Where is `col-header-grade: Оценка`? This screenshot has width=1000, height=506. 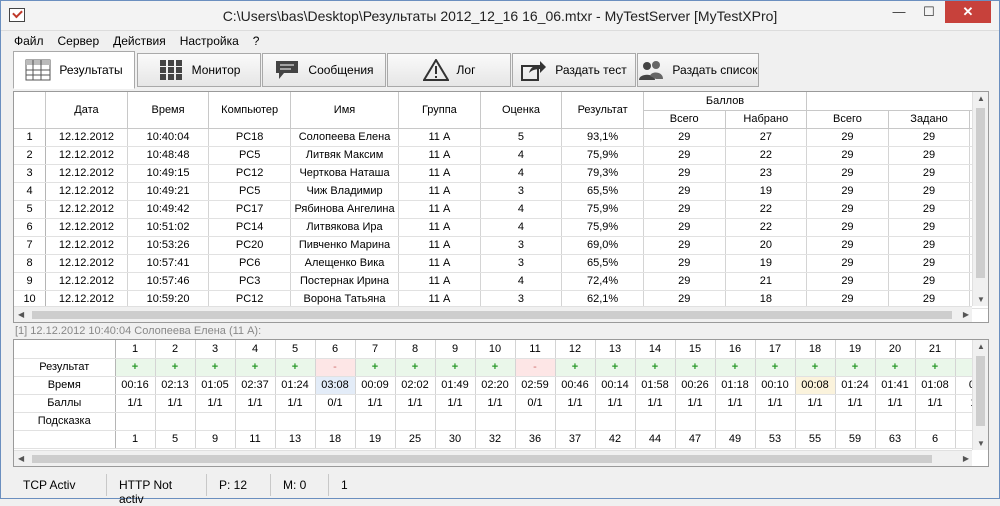
col-header-grade: Оценка is located at coordinates (521, 110).